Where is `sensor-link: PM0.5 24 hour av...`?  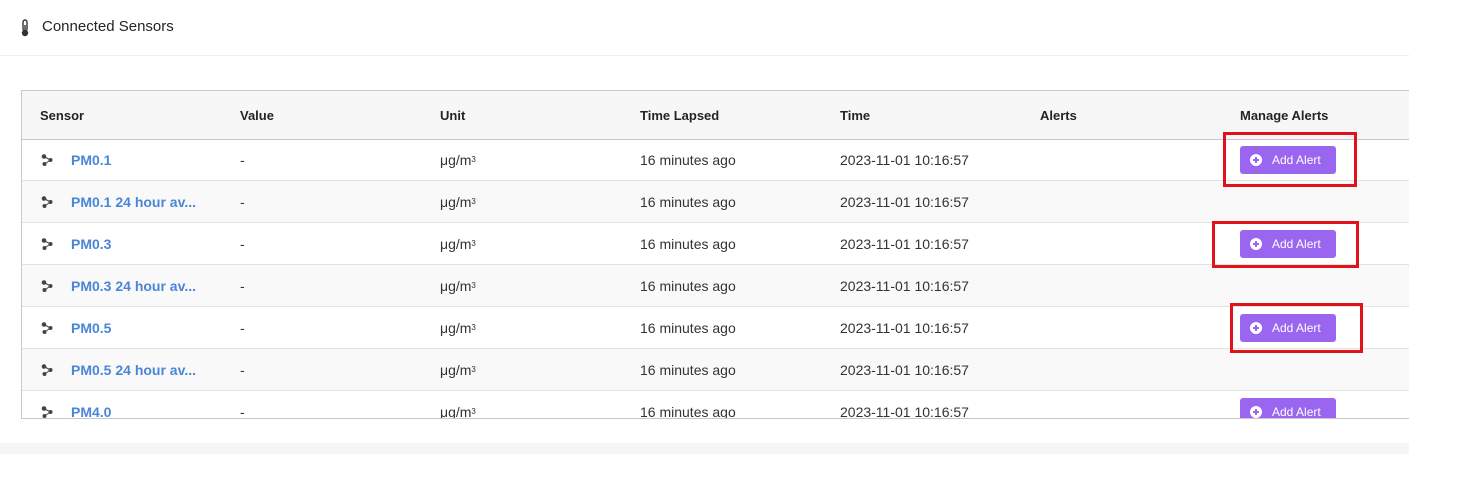 sensor-link: PM0.5 24 hour av... is located at coordinates (133, 370).